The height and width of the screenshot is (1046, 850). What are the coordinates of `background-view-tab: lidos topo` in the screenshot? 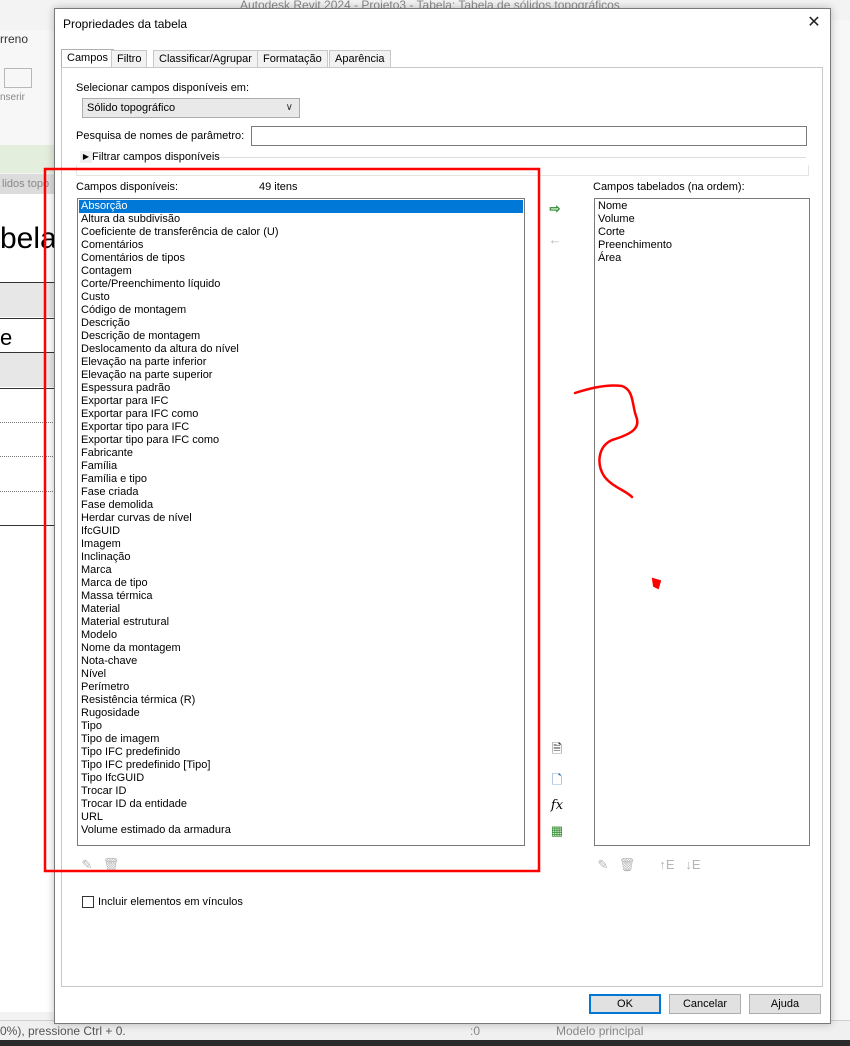 It's located at (28, 184).